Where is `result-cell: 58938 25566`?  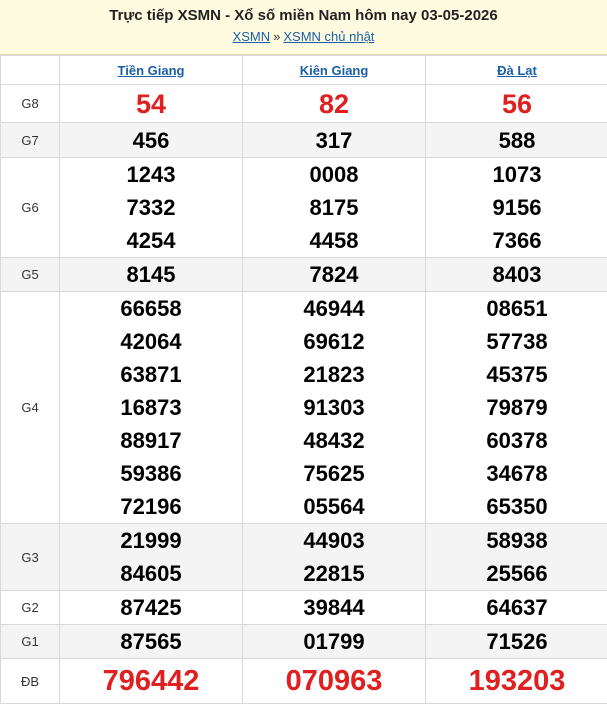
result-cell: 58938 25566 is located at coordinates (516, 557).